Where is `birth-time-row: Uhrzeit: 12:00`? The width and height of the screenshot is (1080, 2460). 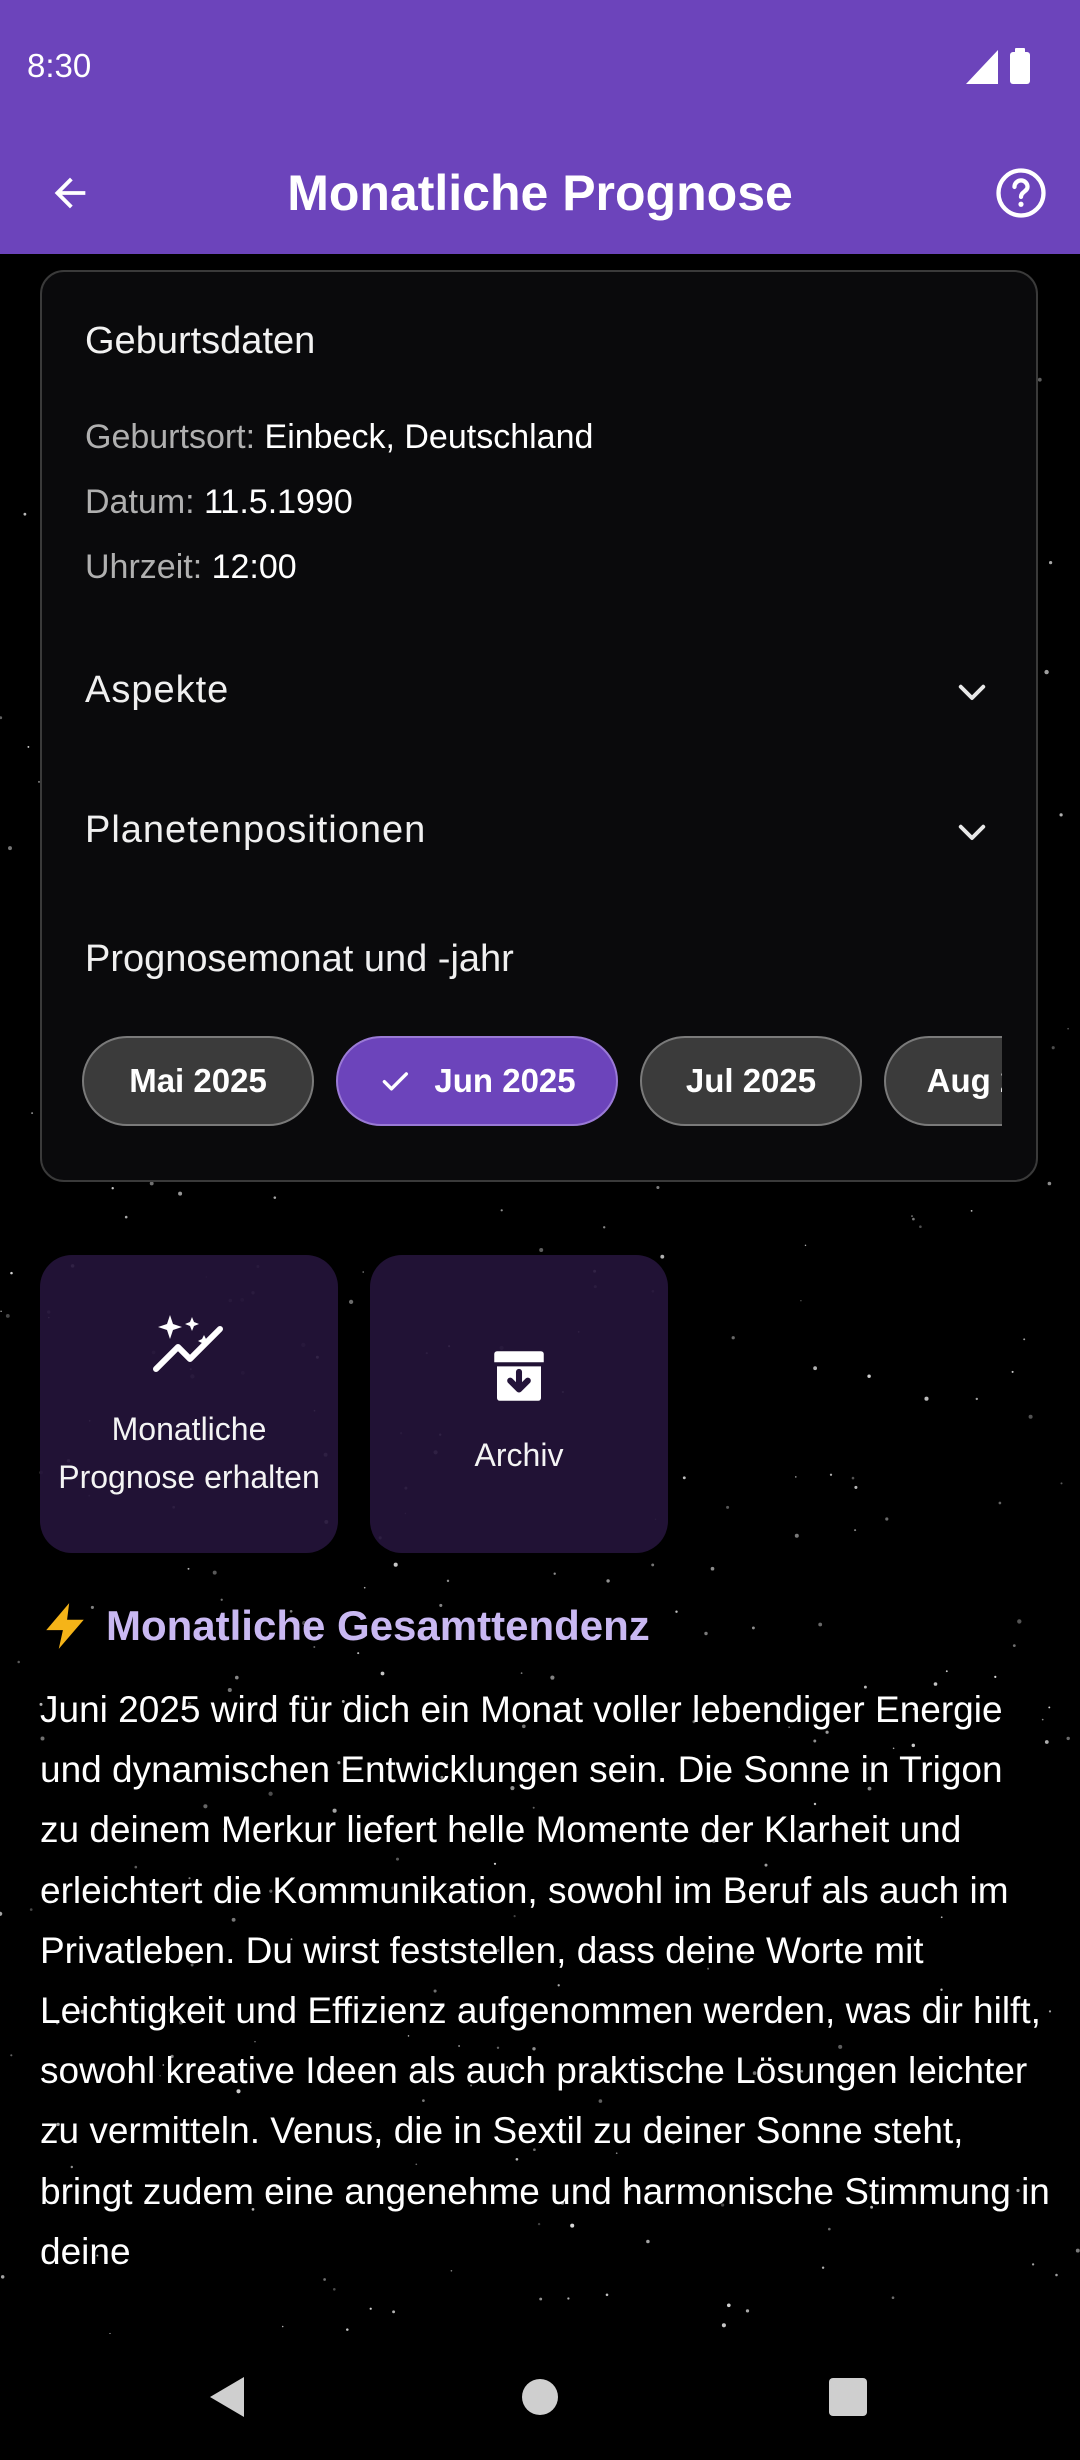
birth-time-row: Uhrzeit: 12:00 is located at coordinates (191, 567).